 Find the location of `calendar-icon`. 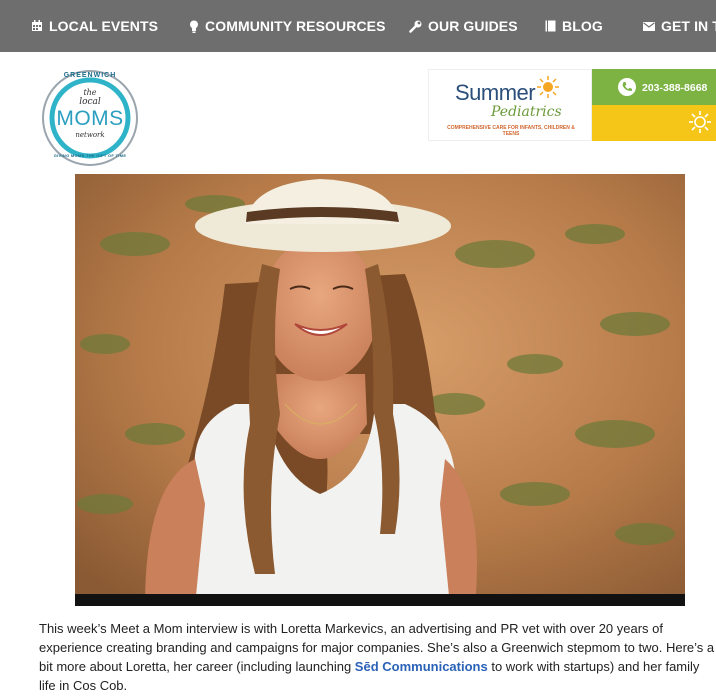

calendar-icon is located at coordinates (37, 26).